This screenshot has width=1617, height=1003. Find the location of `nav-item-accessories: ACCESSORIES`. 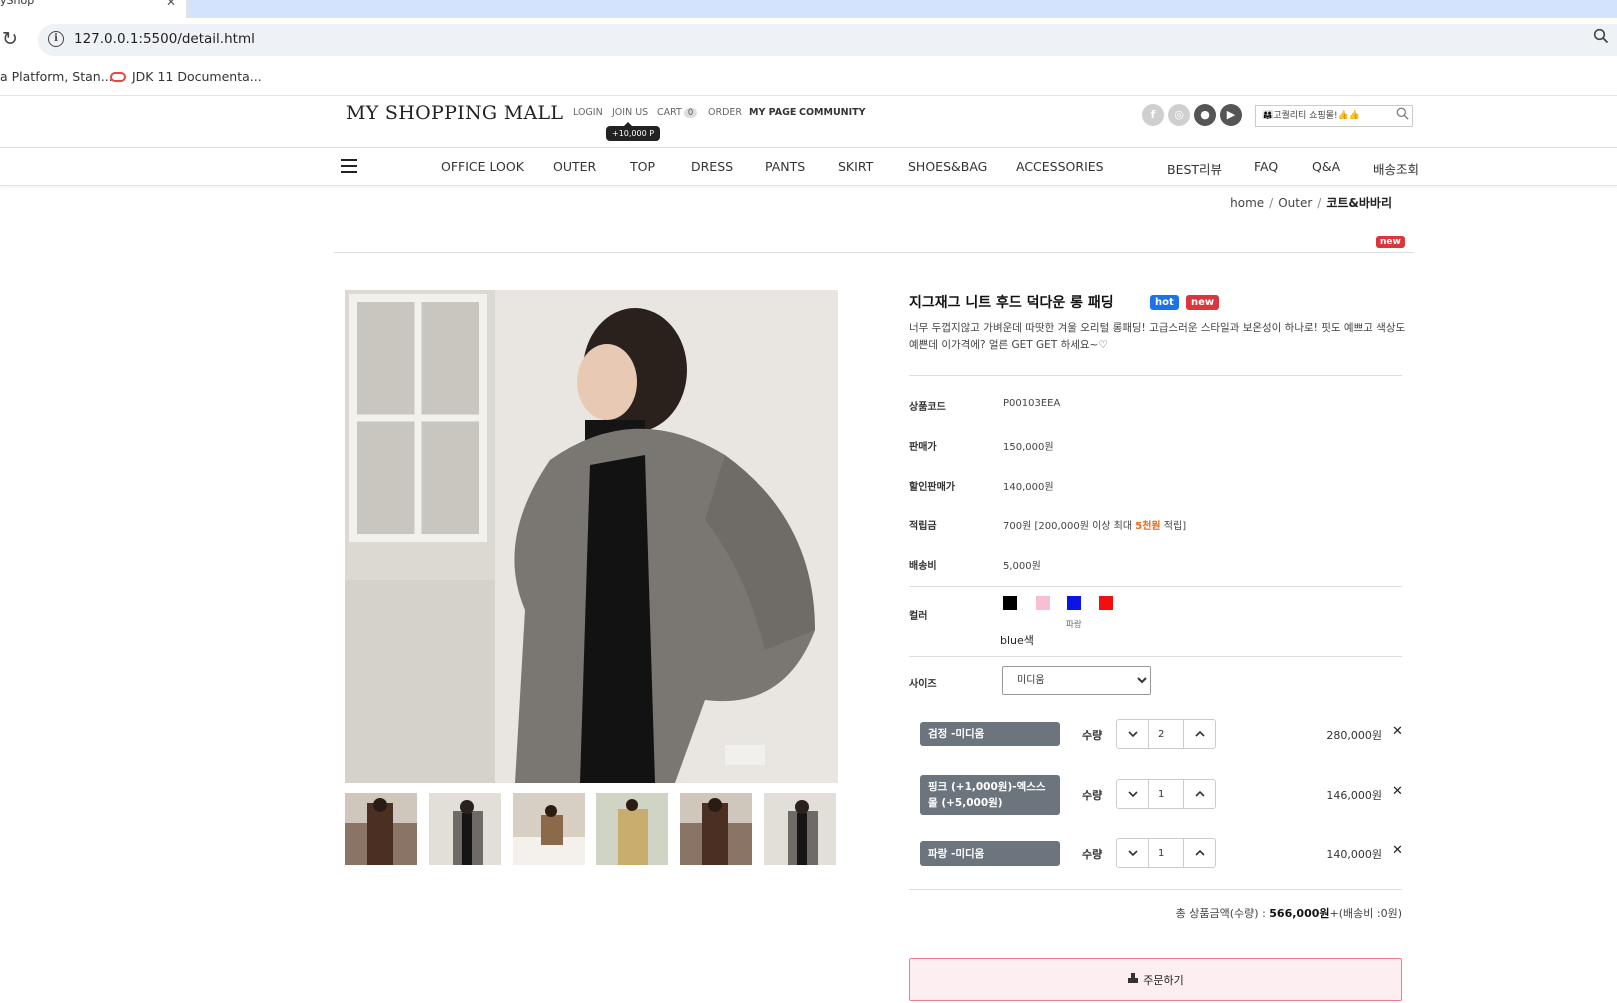

nav-item-accessories: ACCESSORIES is located at coordinates (1060, 166).